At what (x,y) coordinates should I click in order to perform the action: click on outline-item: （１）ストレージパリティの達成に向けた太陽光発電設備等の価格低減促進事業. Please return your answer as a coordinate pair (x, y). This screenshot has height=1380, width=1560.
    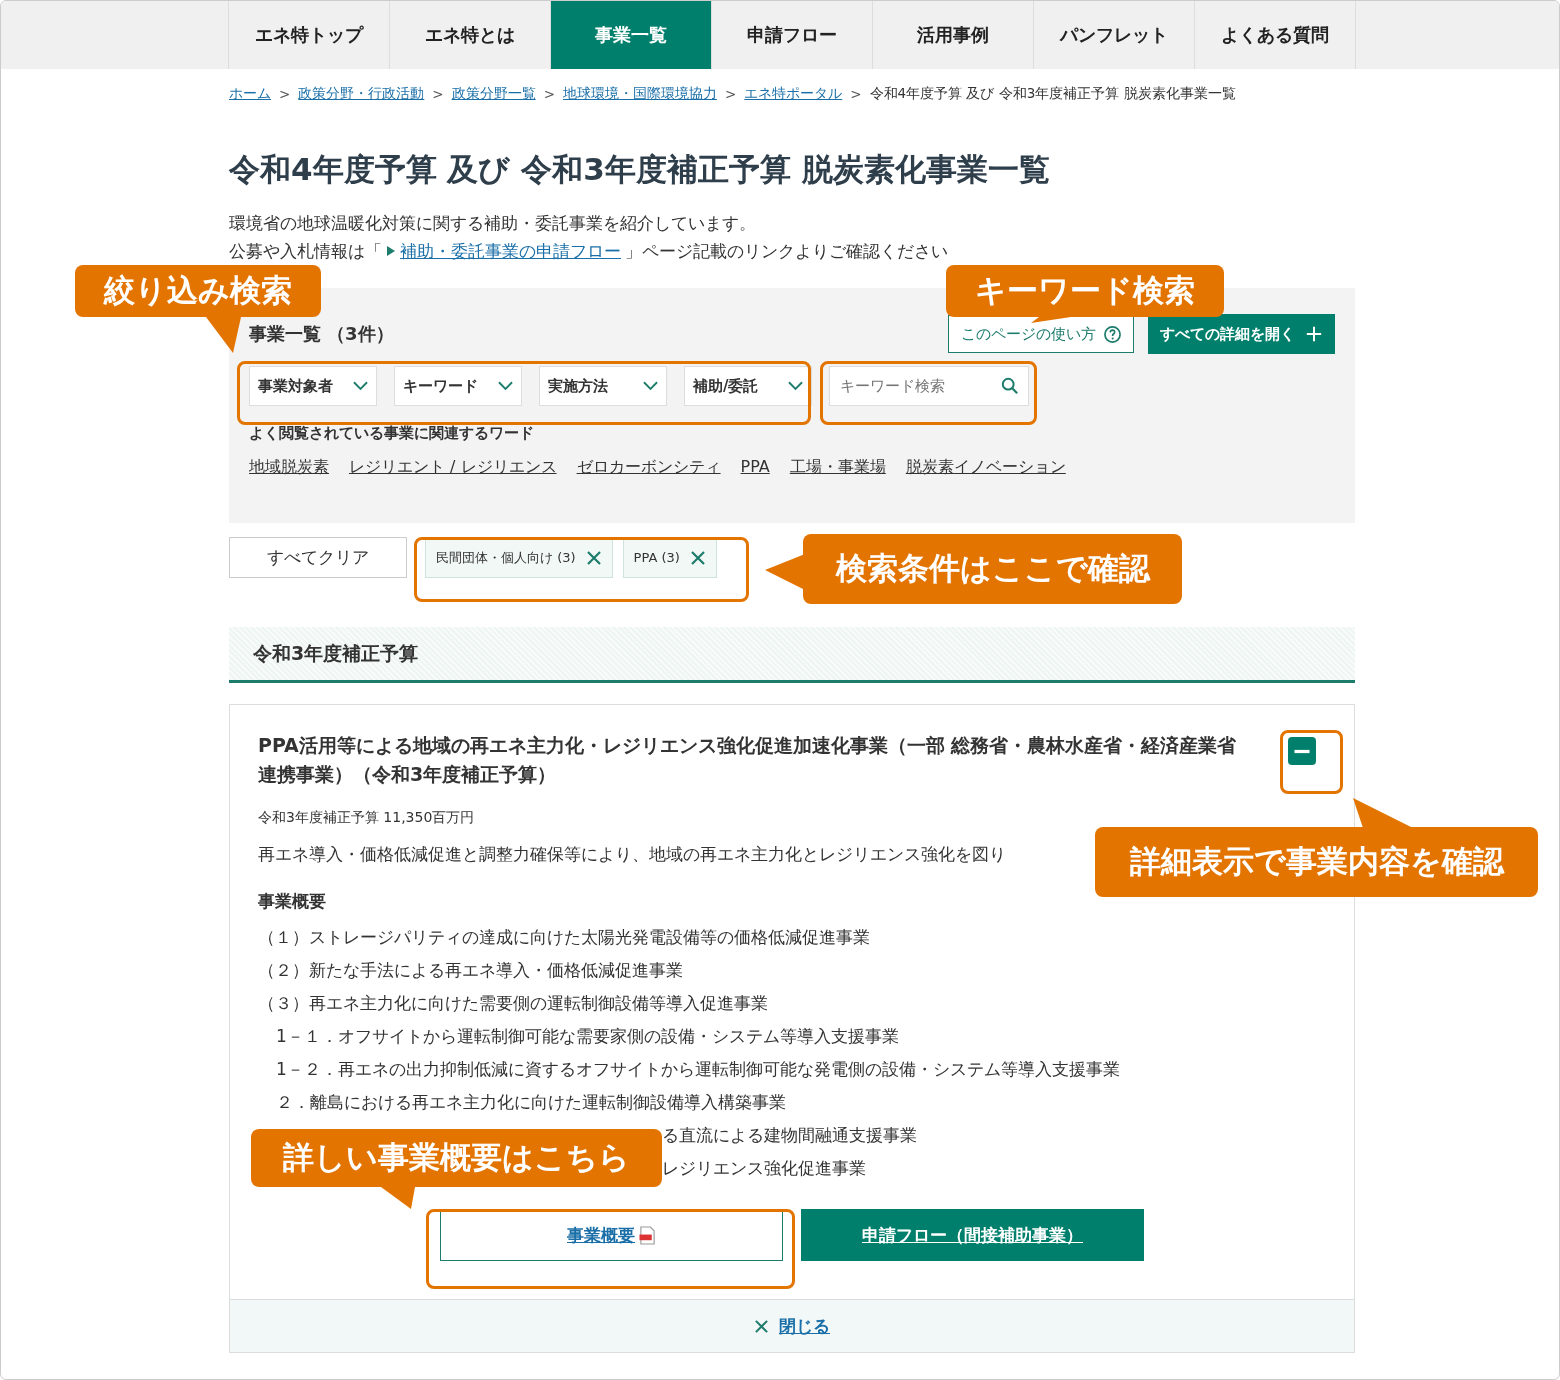
    Looking at the image, I should click on (564, 937).